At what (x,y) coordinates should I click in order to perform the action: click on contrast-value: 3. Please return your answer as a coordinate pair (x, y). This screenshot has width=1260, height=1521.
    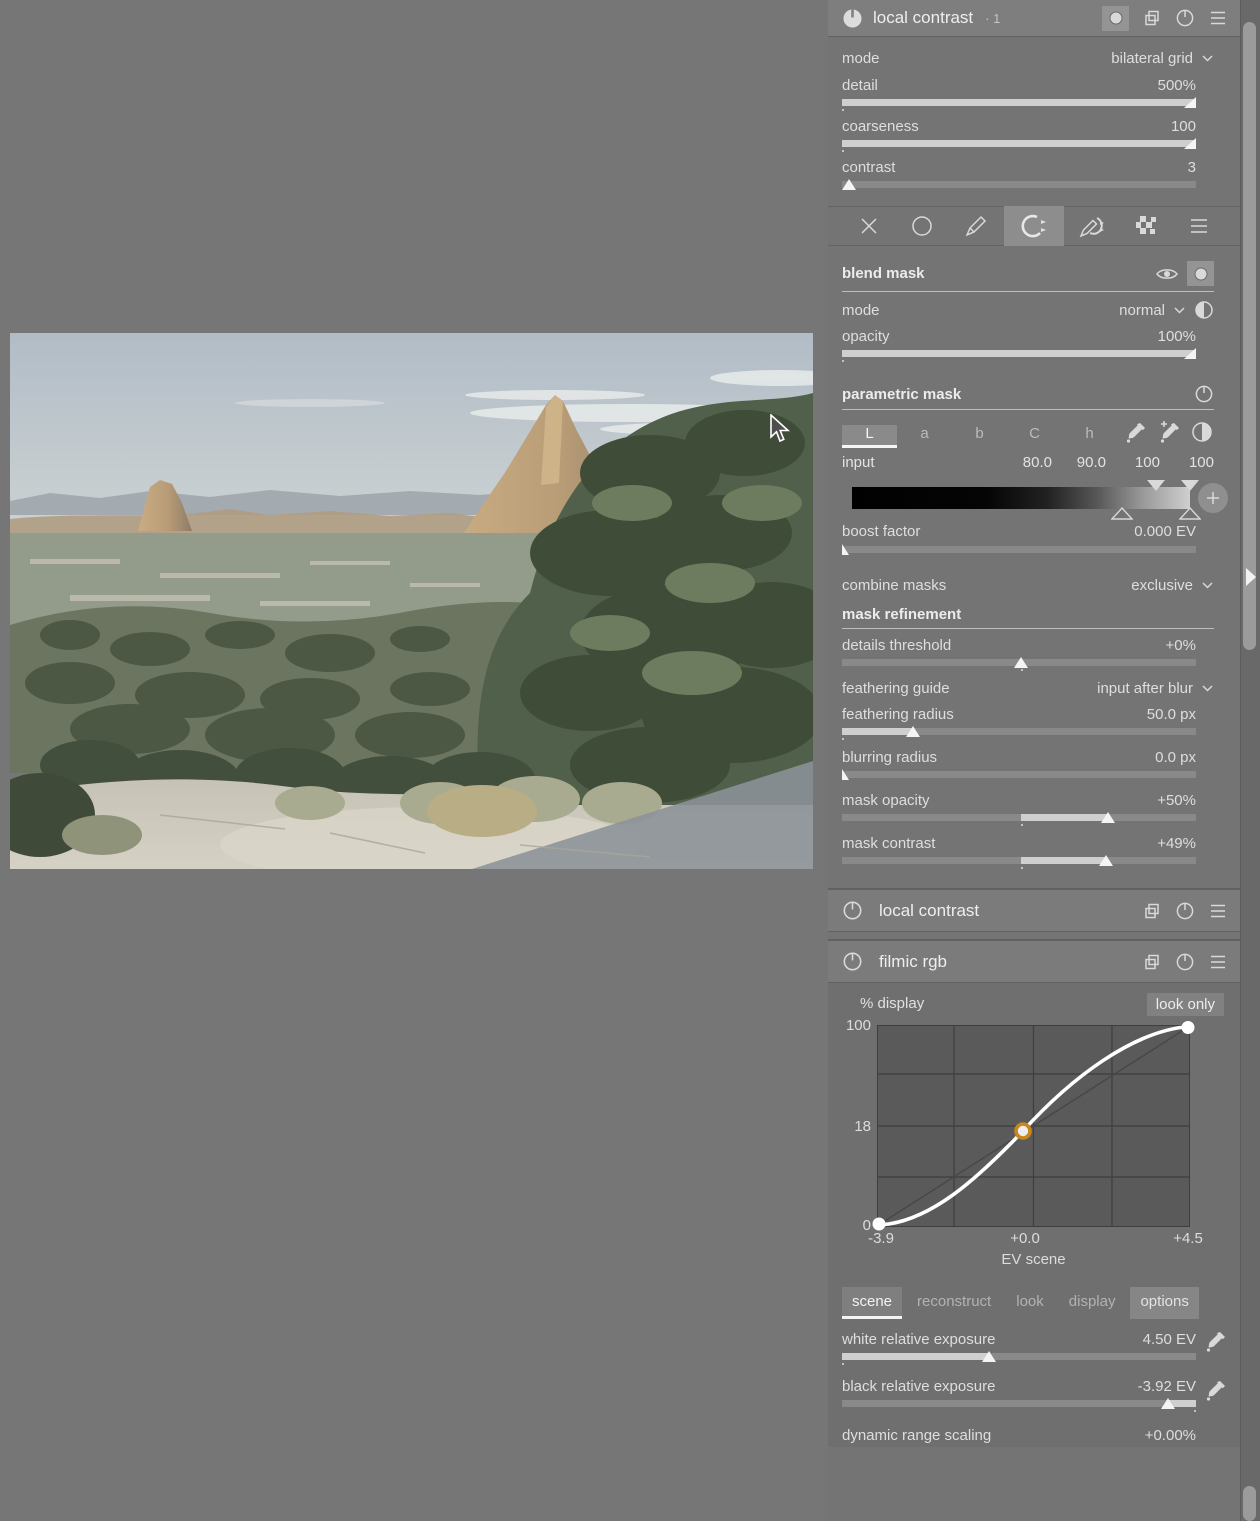
    Looking at the image, I should click on (1191, 167).